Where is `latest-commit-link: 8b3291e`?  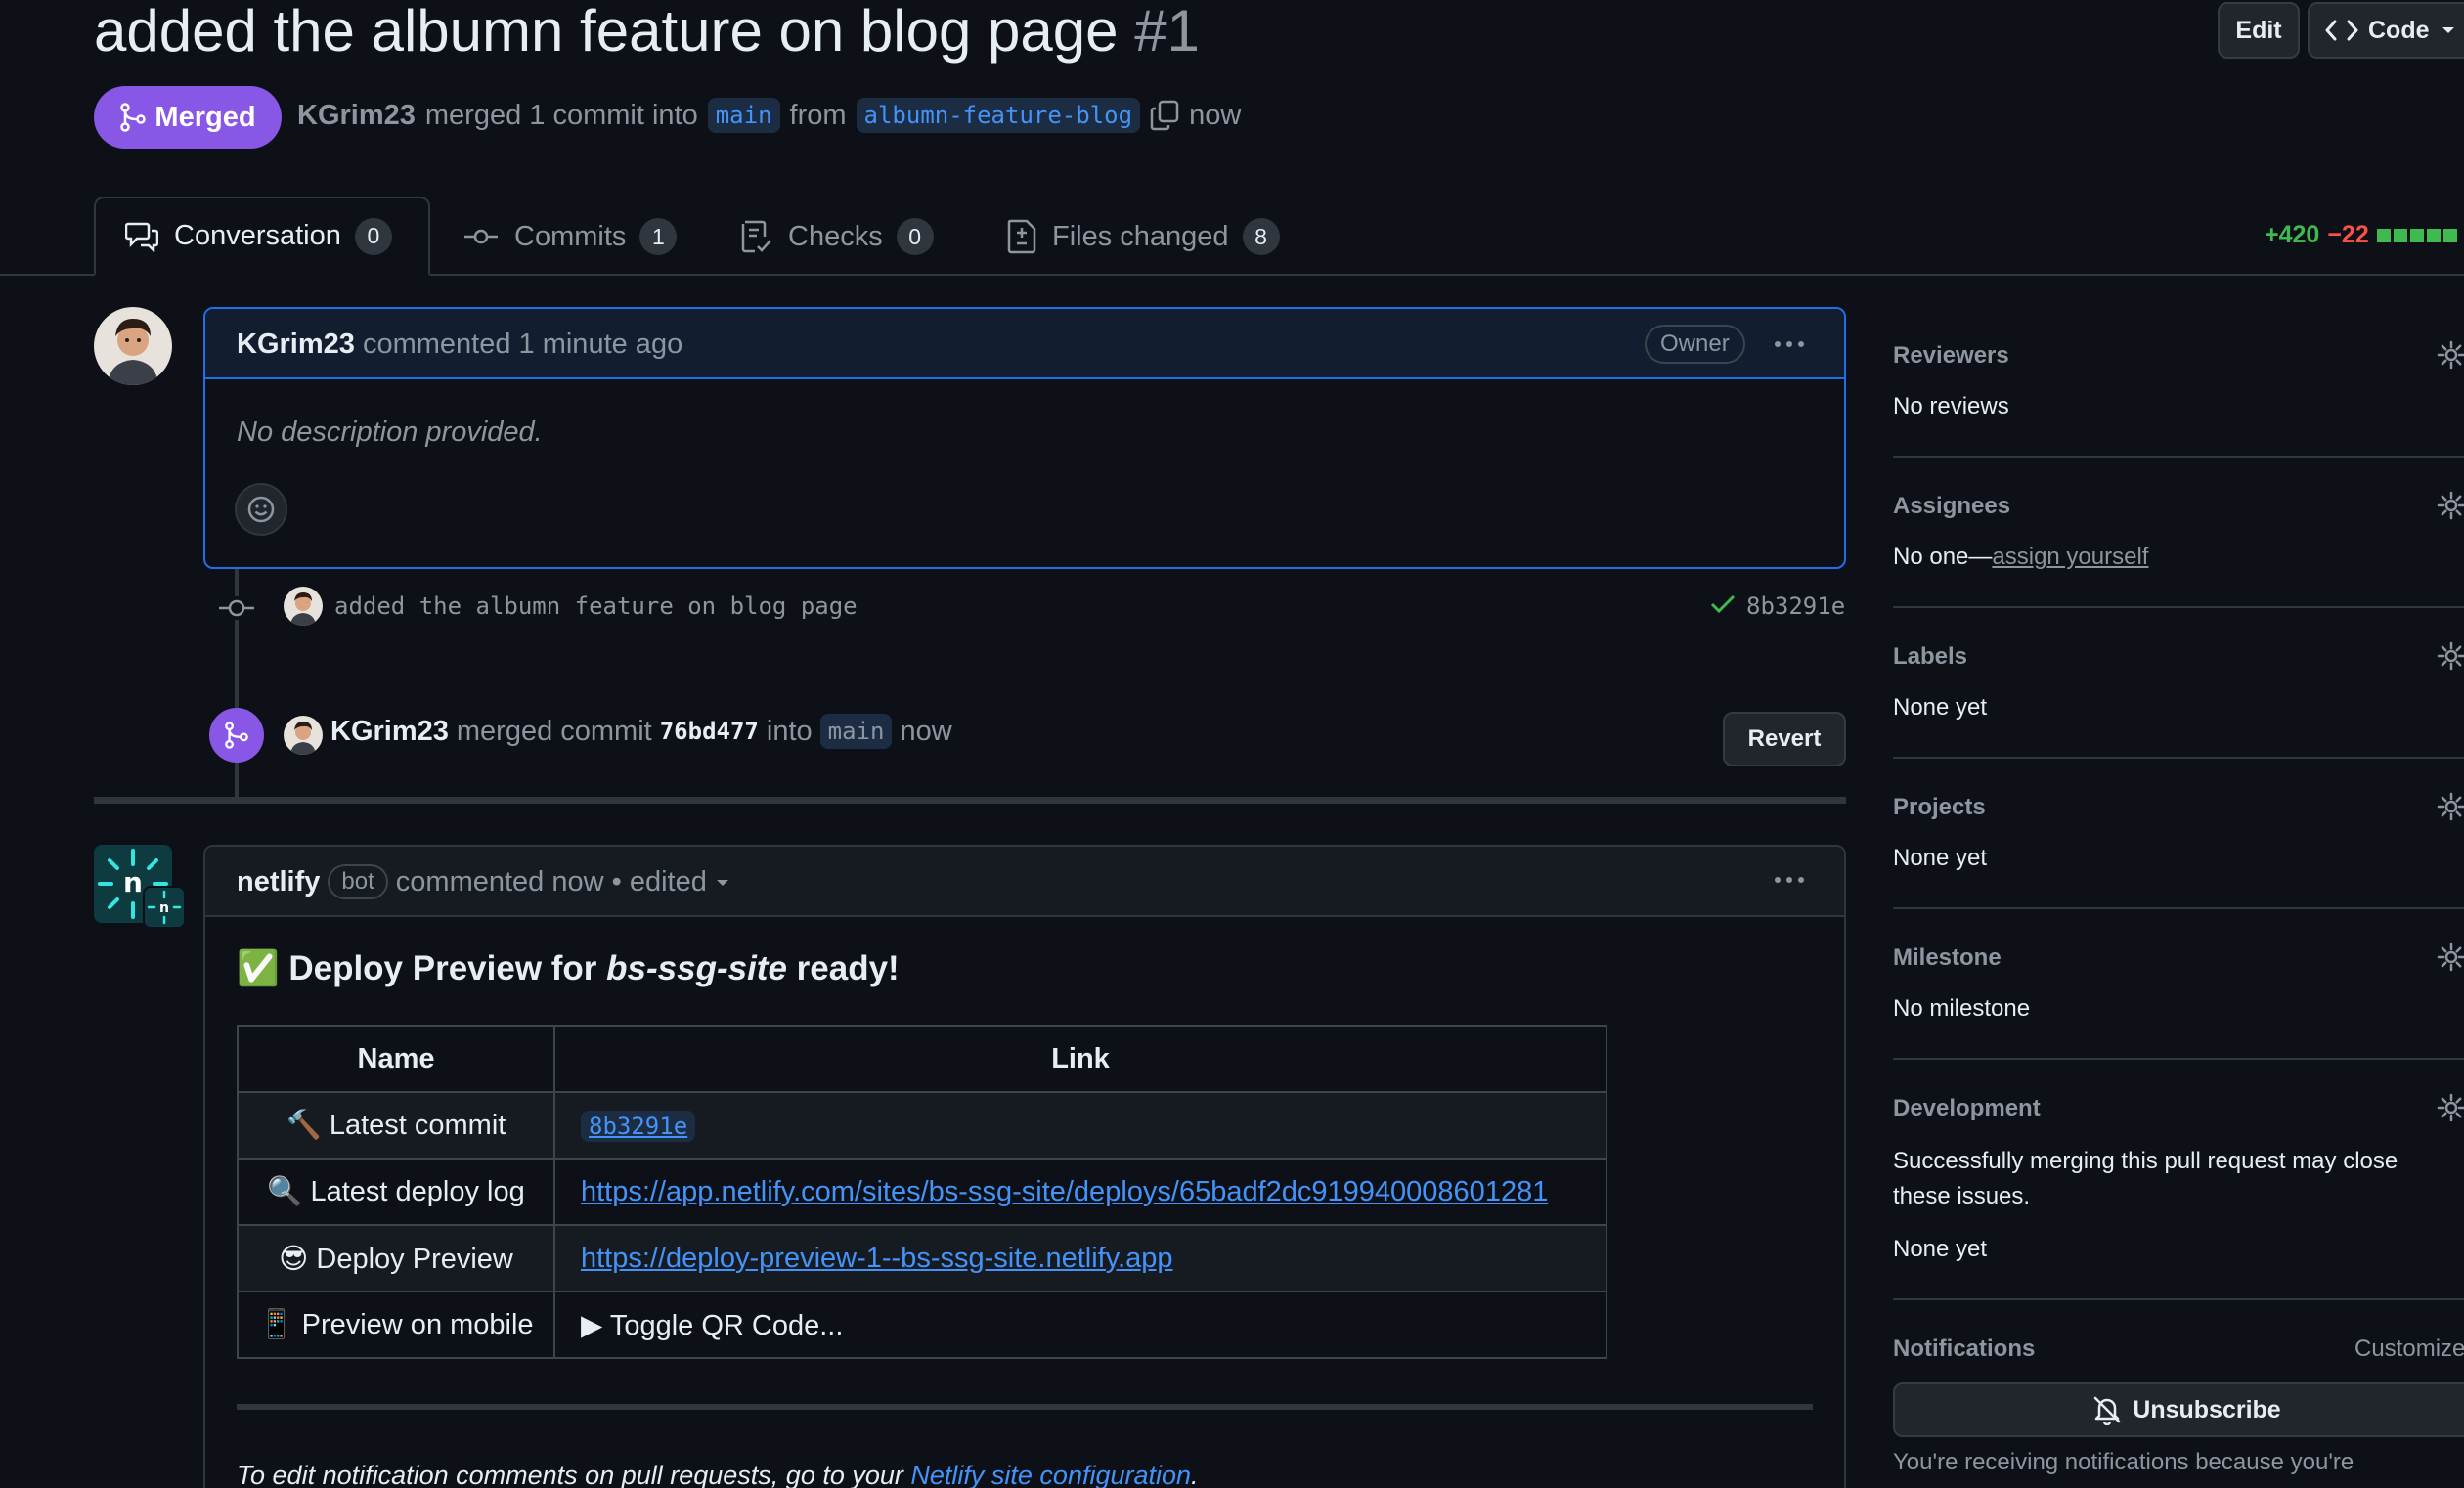 latest-commit-link: 8b3291e is located at coordinates (638, 1126).